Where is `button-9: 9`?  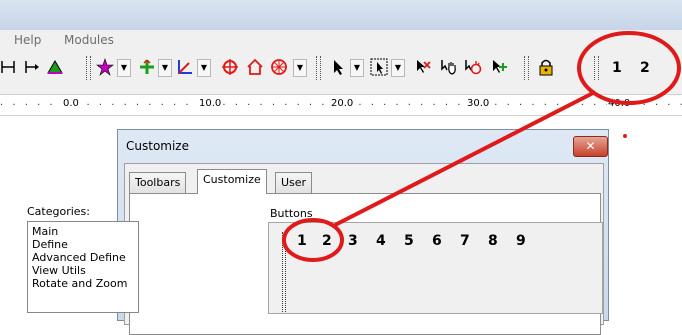
button-9: 9 is located at coordinates (521, 241).